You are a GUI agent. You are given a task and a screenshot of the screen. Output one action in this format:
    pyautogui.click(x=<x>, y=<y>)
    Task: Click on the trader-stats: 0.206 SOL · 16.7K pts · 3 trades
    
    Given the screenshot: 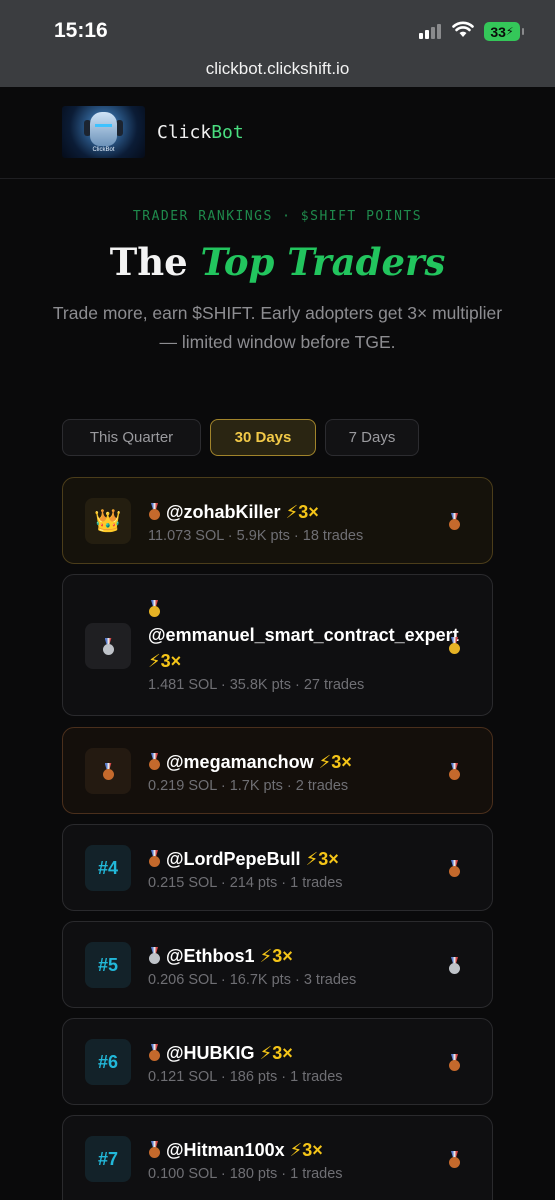 What is the action you would take?
    pyautogui.click(x=252, y=980)
    